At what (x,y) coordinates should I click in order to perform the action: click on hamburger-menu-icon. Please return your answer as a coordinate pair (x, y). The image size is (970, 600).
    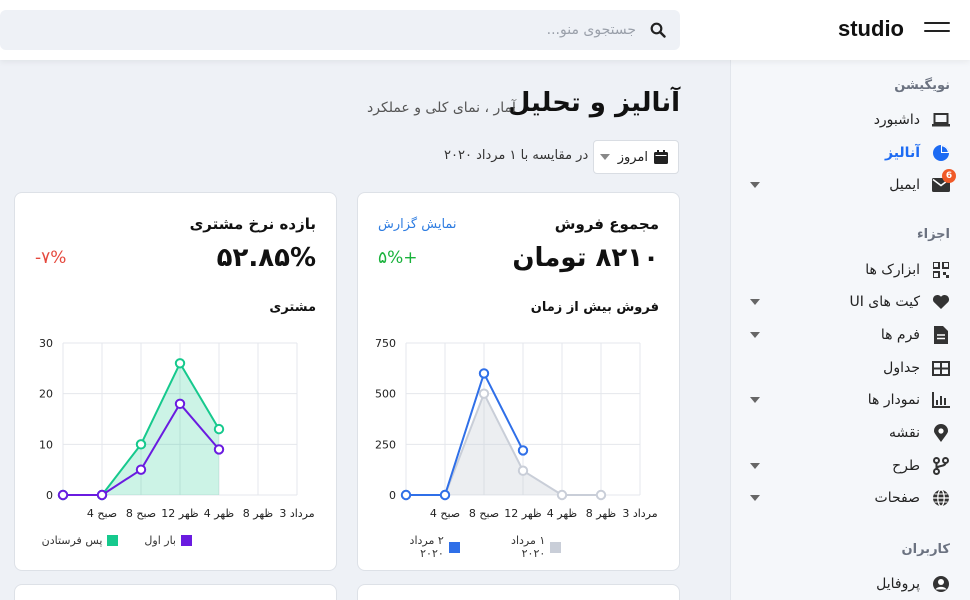
    Looking at the image, I should click on (937, 30).